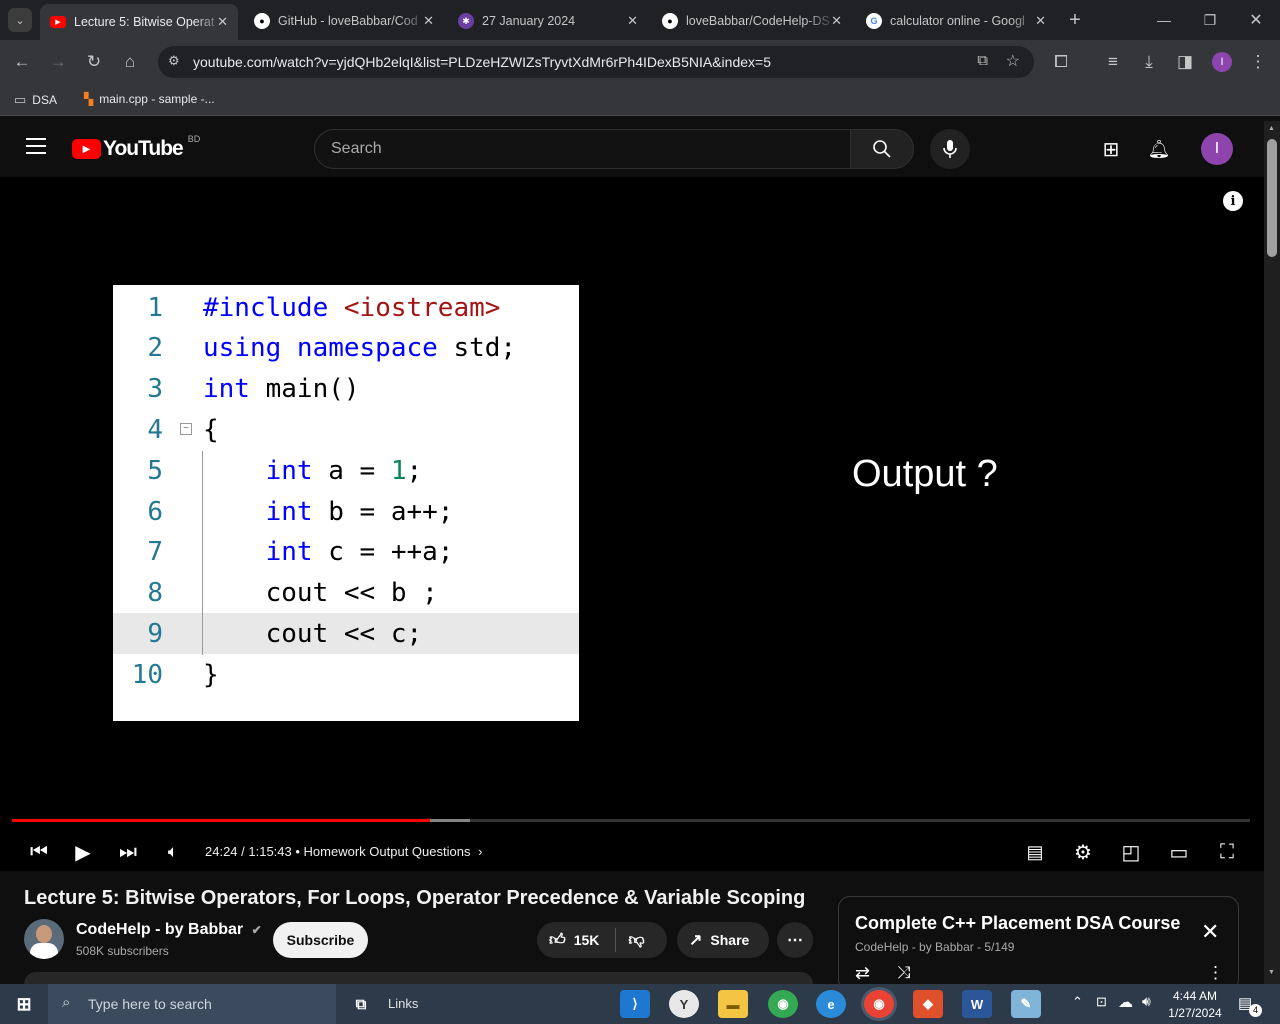 The height and width of the screenshot is (1024, 1280). What do you see at coordinates (582, 149) in the screenshot?
I see `search-input: Search` at bounding box center [582, 149].